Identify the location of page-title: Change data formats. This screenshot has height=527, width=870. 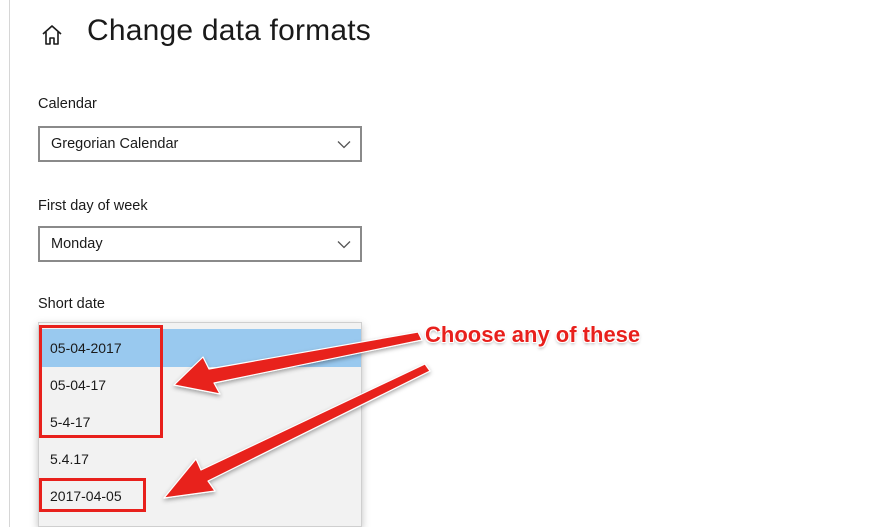
(229, 30).